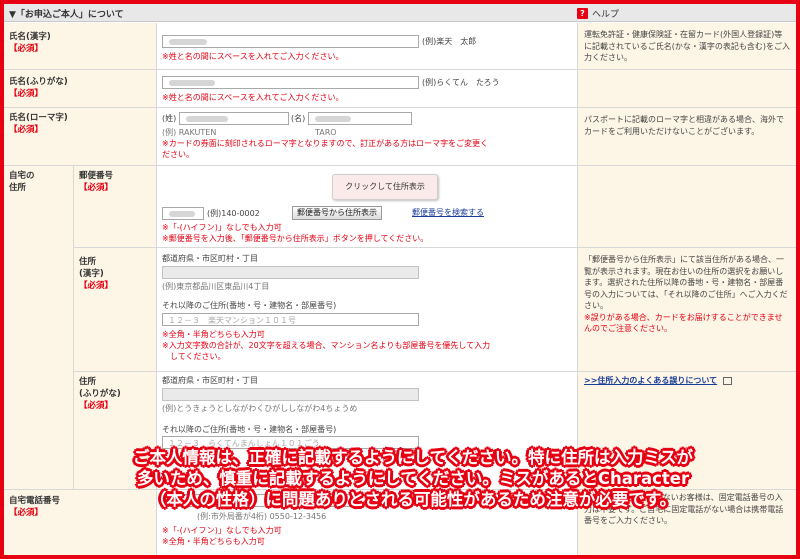 The height and width of the screenshot is (559, 800). Describe the element at coordinates (253, 56) in the screenshot. I see `name-kanji-note: ※姓と名の間にスペースを入れてご入力ください。` at that location.